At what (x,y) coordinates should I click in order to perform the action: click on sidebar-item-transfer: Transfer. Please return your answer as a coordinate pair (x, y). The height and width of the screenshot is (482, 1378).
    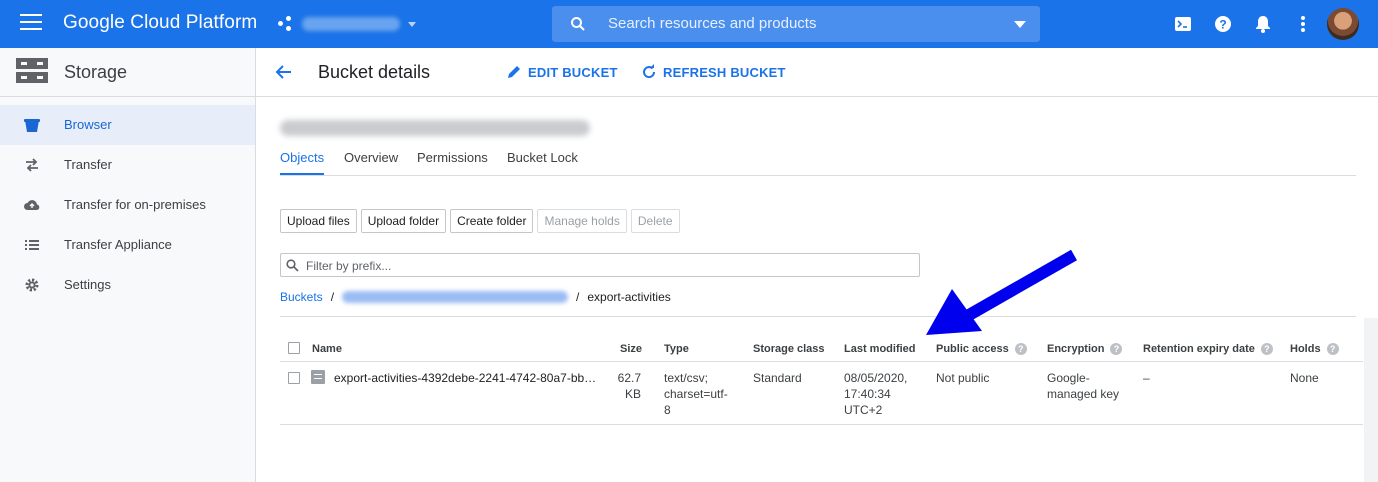
    Looking at the image, I should click on (127, 165).